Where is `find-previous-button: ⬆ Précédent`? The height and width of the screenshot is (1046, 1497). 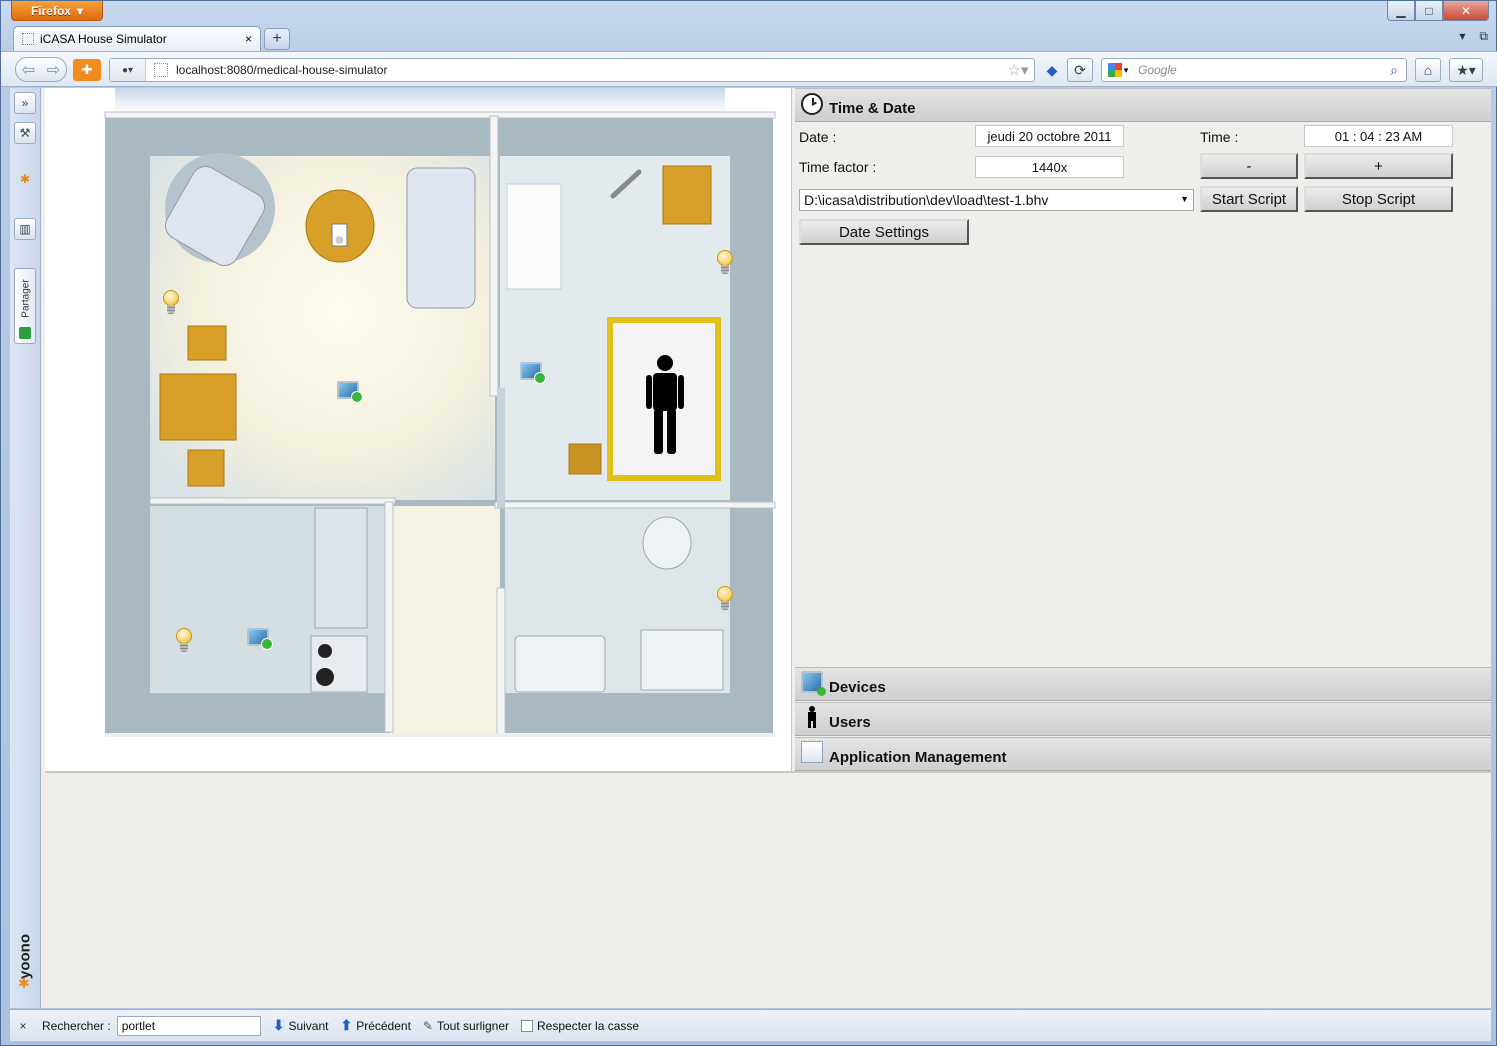 find-previous-button: ⬆ Précédent is located at coordinates (375, 1025).